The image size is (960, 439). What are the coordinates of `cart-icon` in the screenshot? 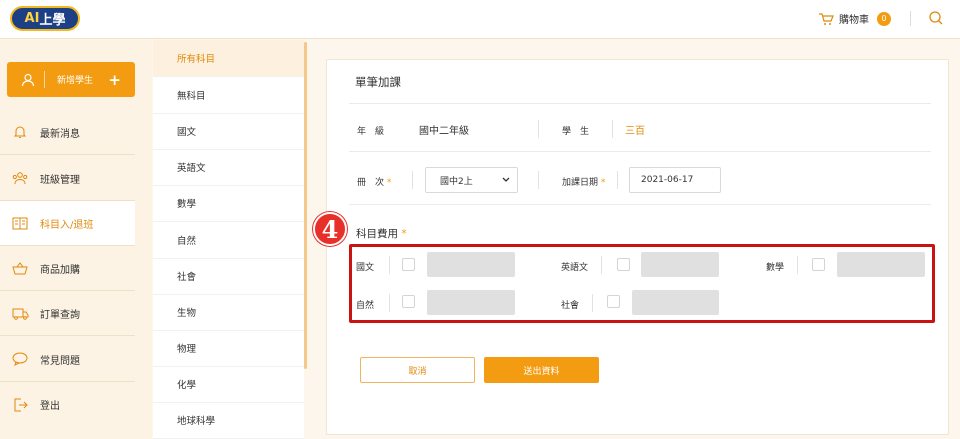 It's located at (826, 18).